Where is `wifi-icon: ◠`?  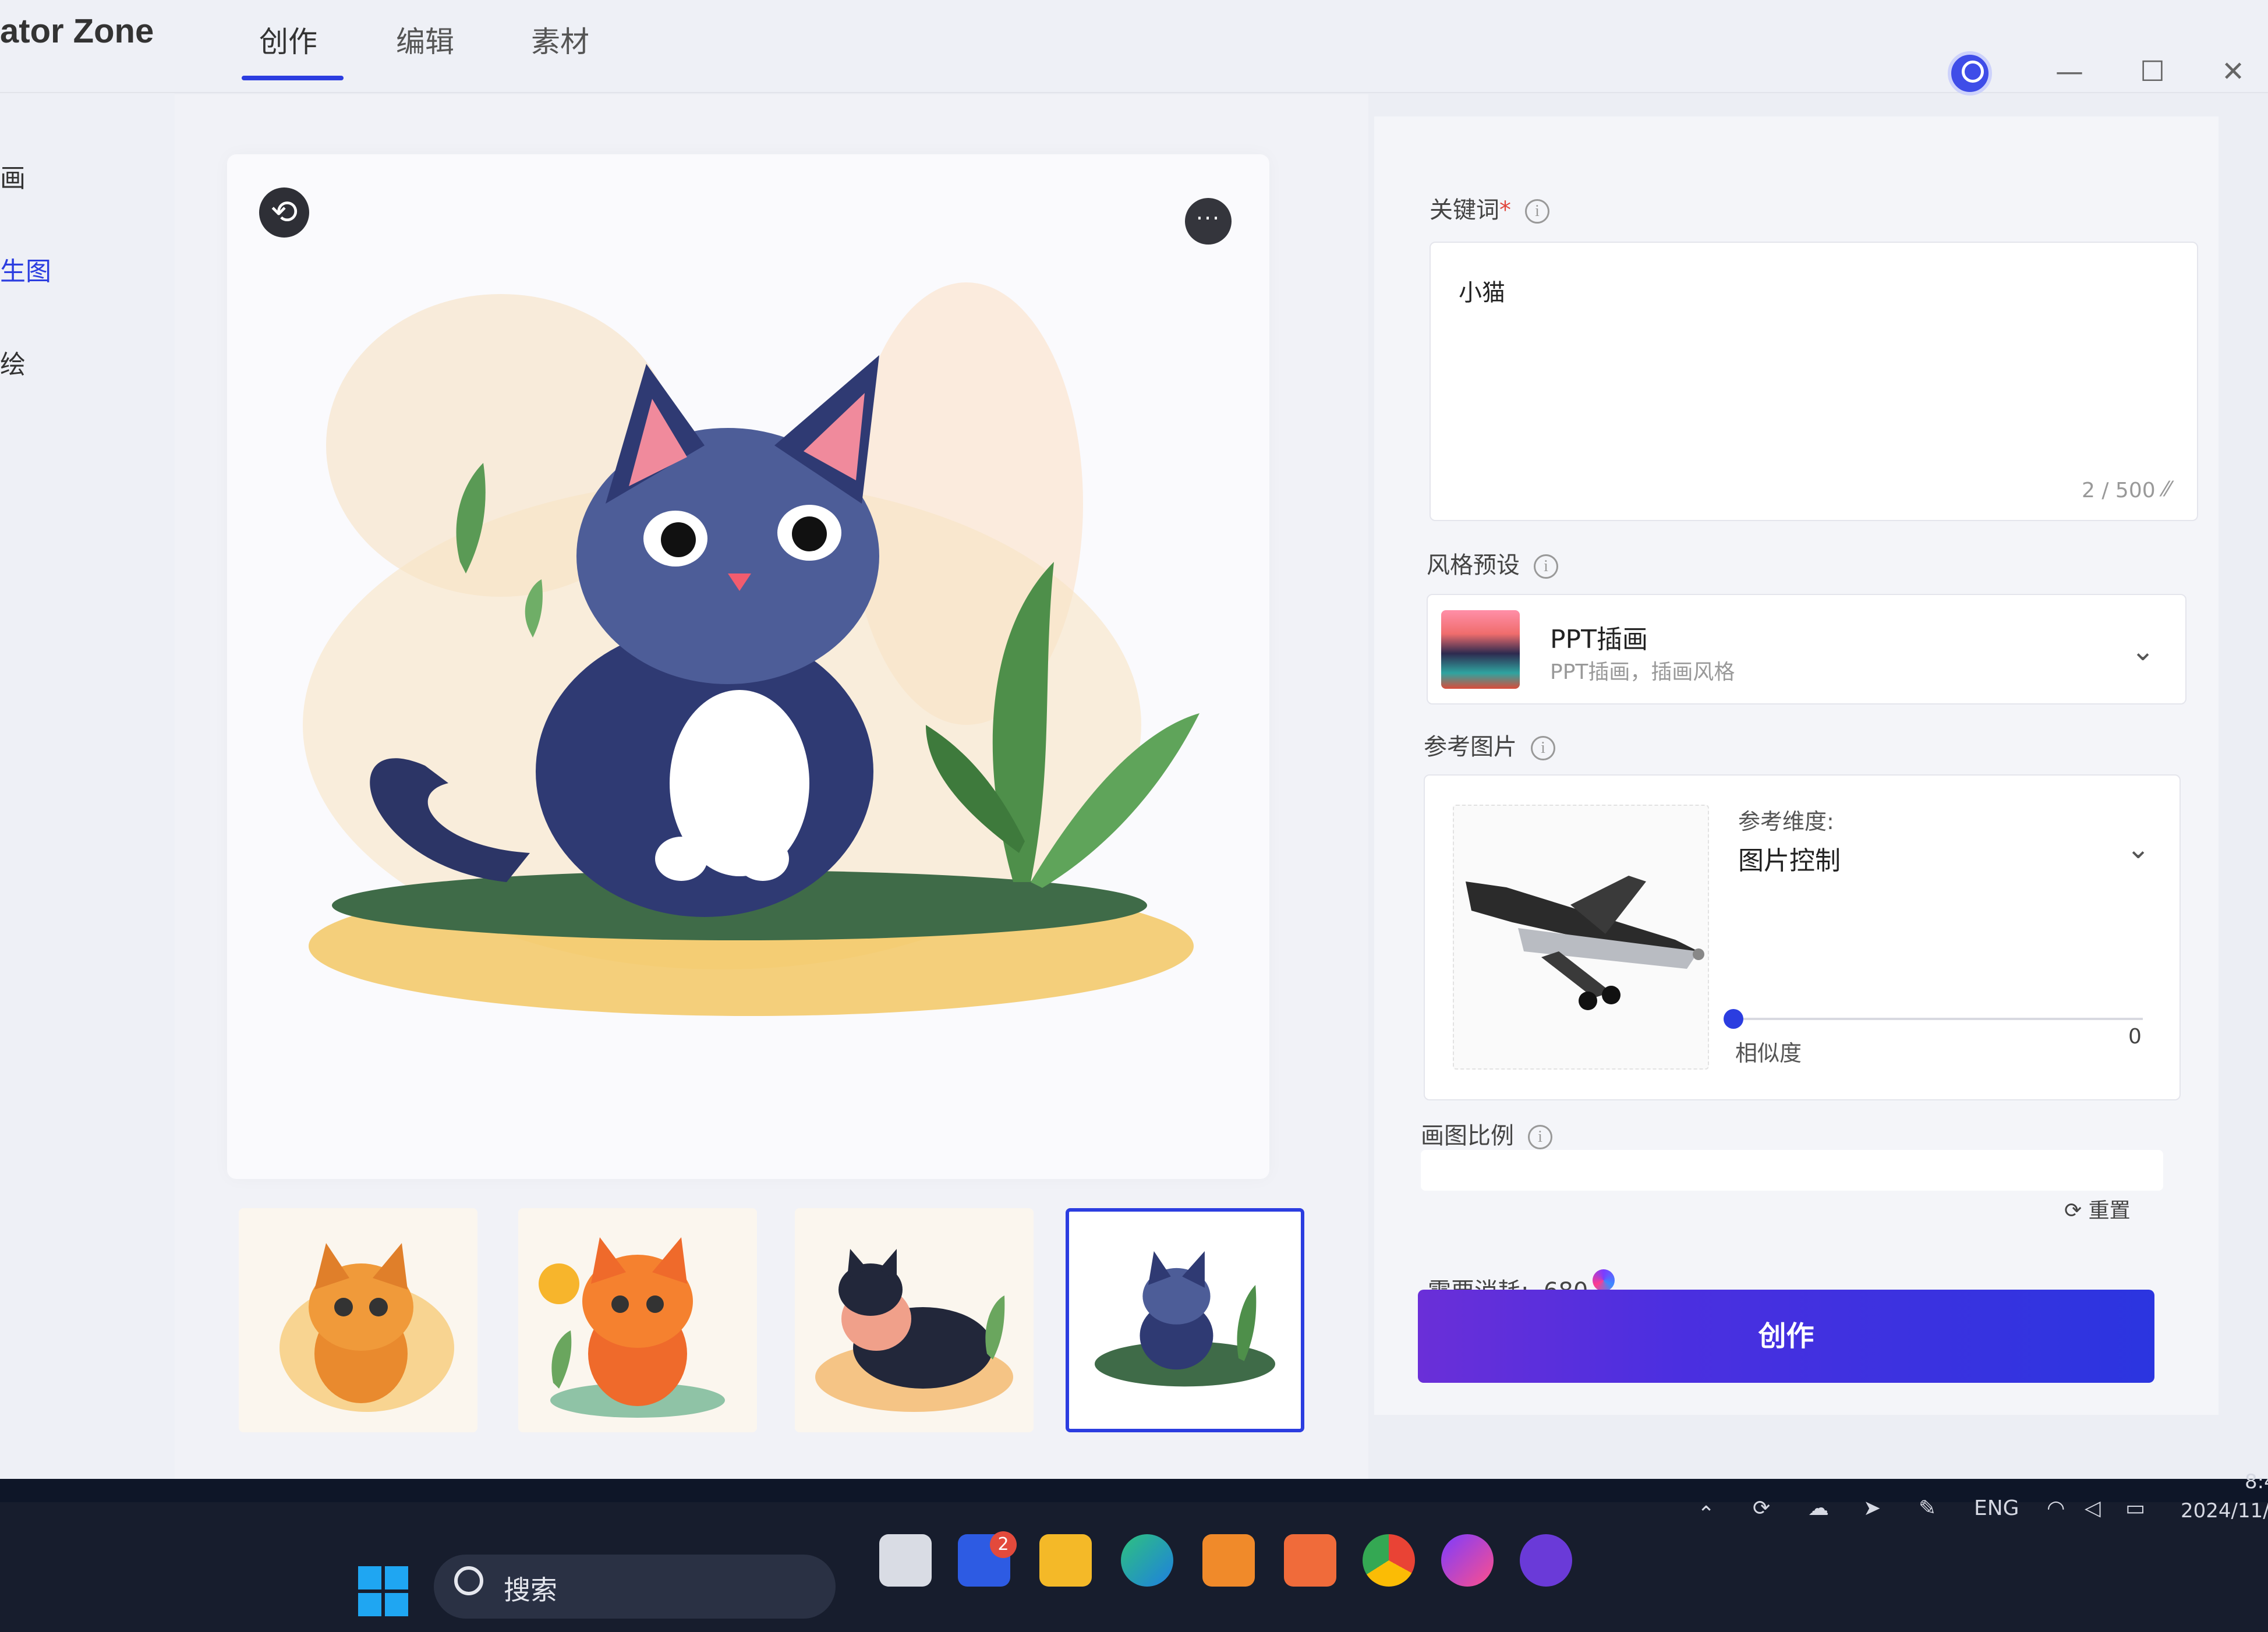
wifi-icon: ◠ is located at coordinates (2056, 1508).